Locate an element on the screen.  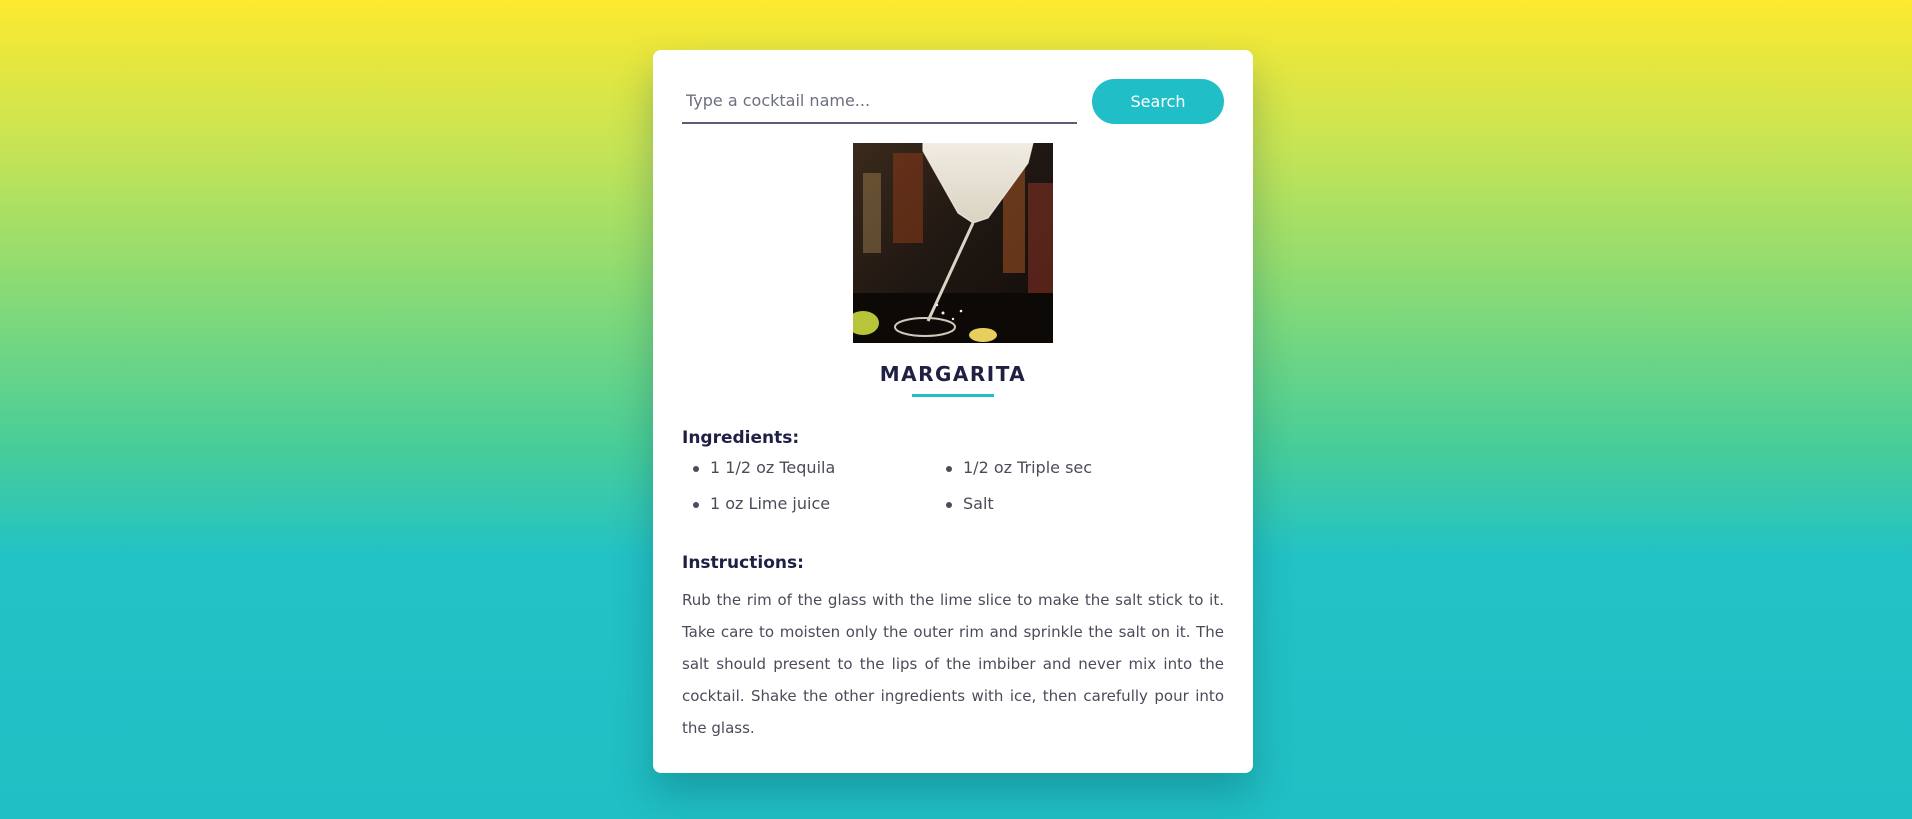
ingredient-item: 1/2 oz Triple sec is located at coordinates (1061, 474).